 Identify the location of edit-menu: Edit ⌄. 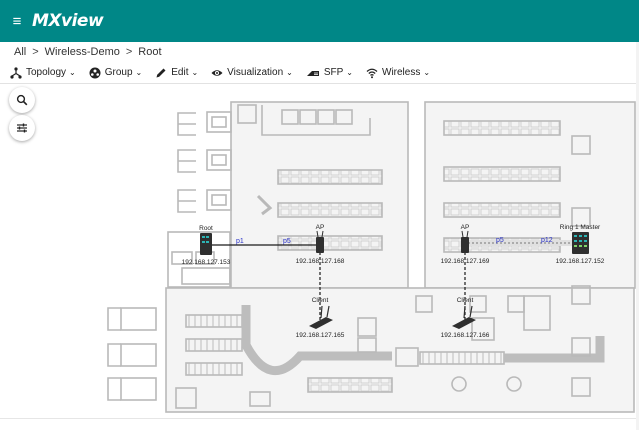
(176, 73).